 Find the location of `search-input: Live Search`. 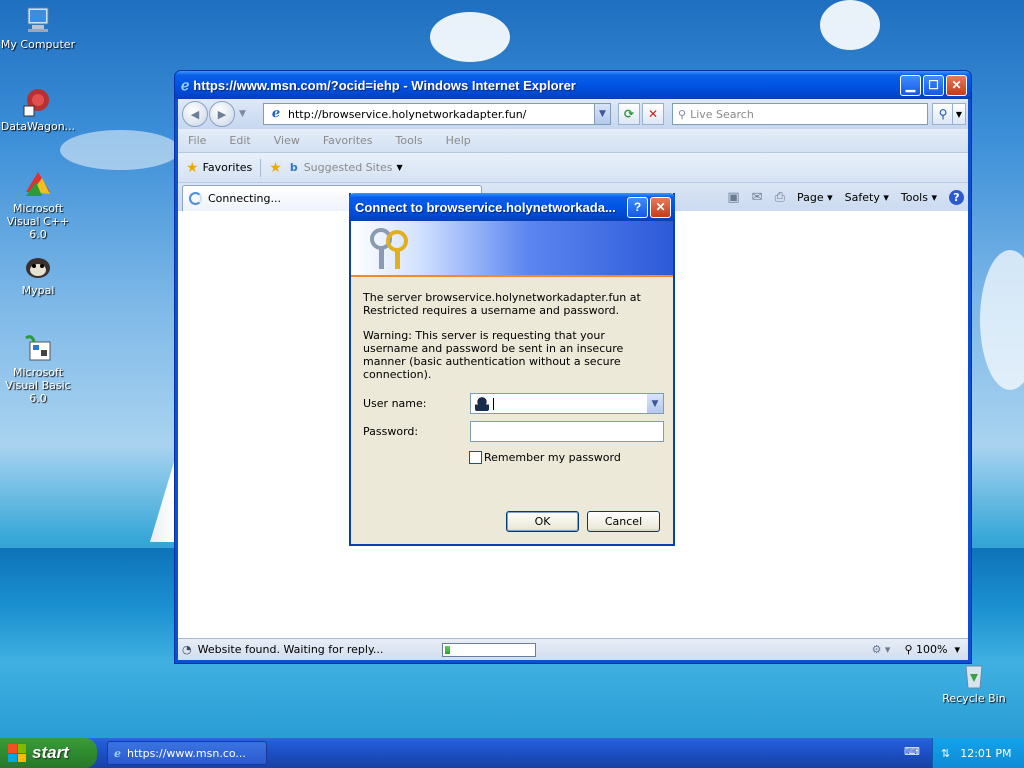

search-input: Live Search is located at coordinates (722, 114).